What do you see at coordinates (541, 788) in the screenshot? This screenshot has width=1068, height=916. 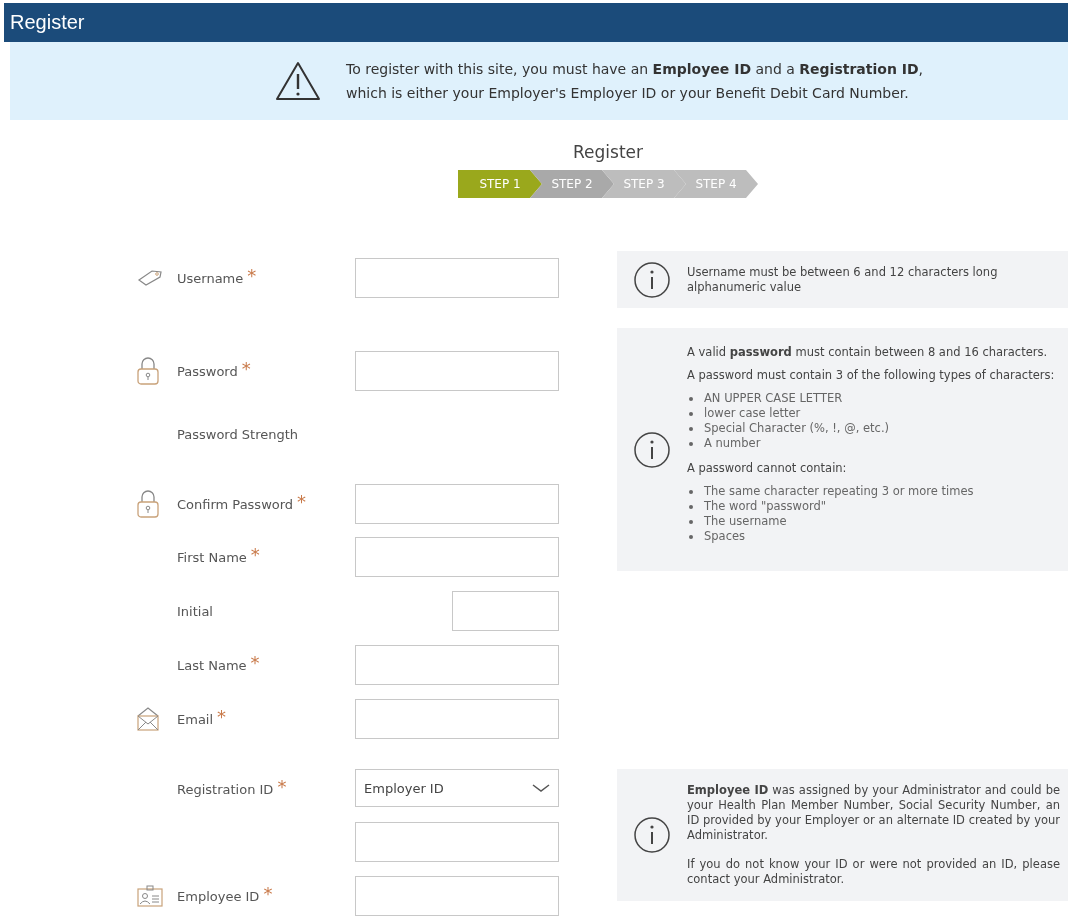 I see `chevron-icon` at bounding box center [541, 788].